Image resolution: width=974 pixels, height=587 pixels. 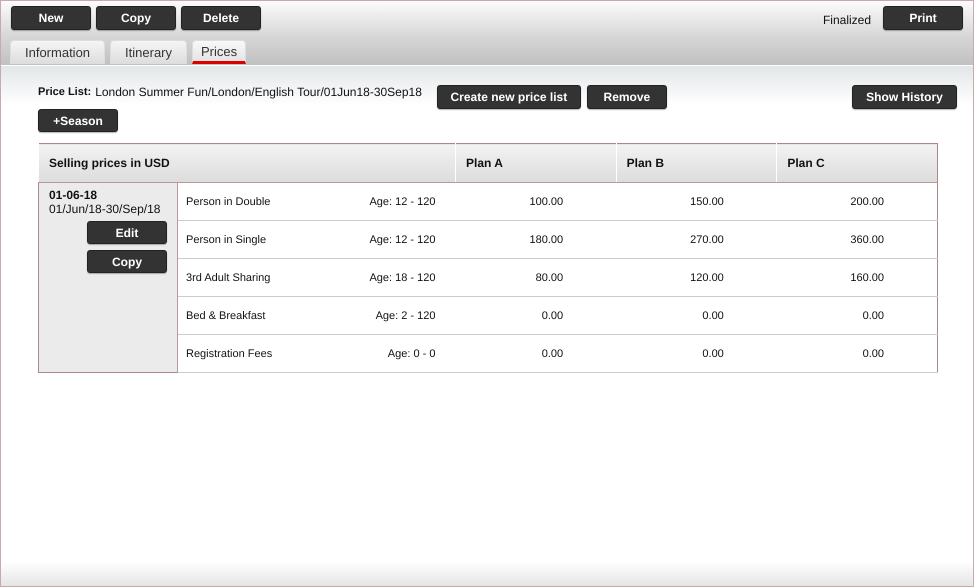 What do you see at coordinates (626, 97) in the screenshot?
I see `price-list-button: Remove` at bounding box center [626, 97].